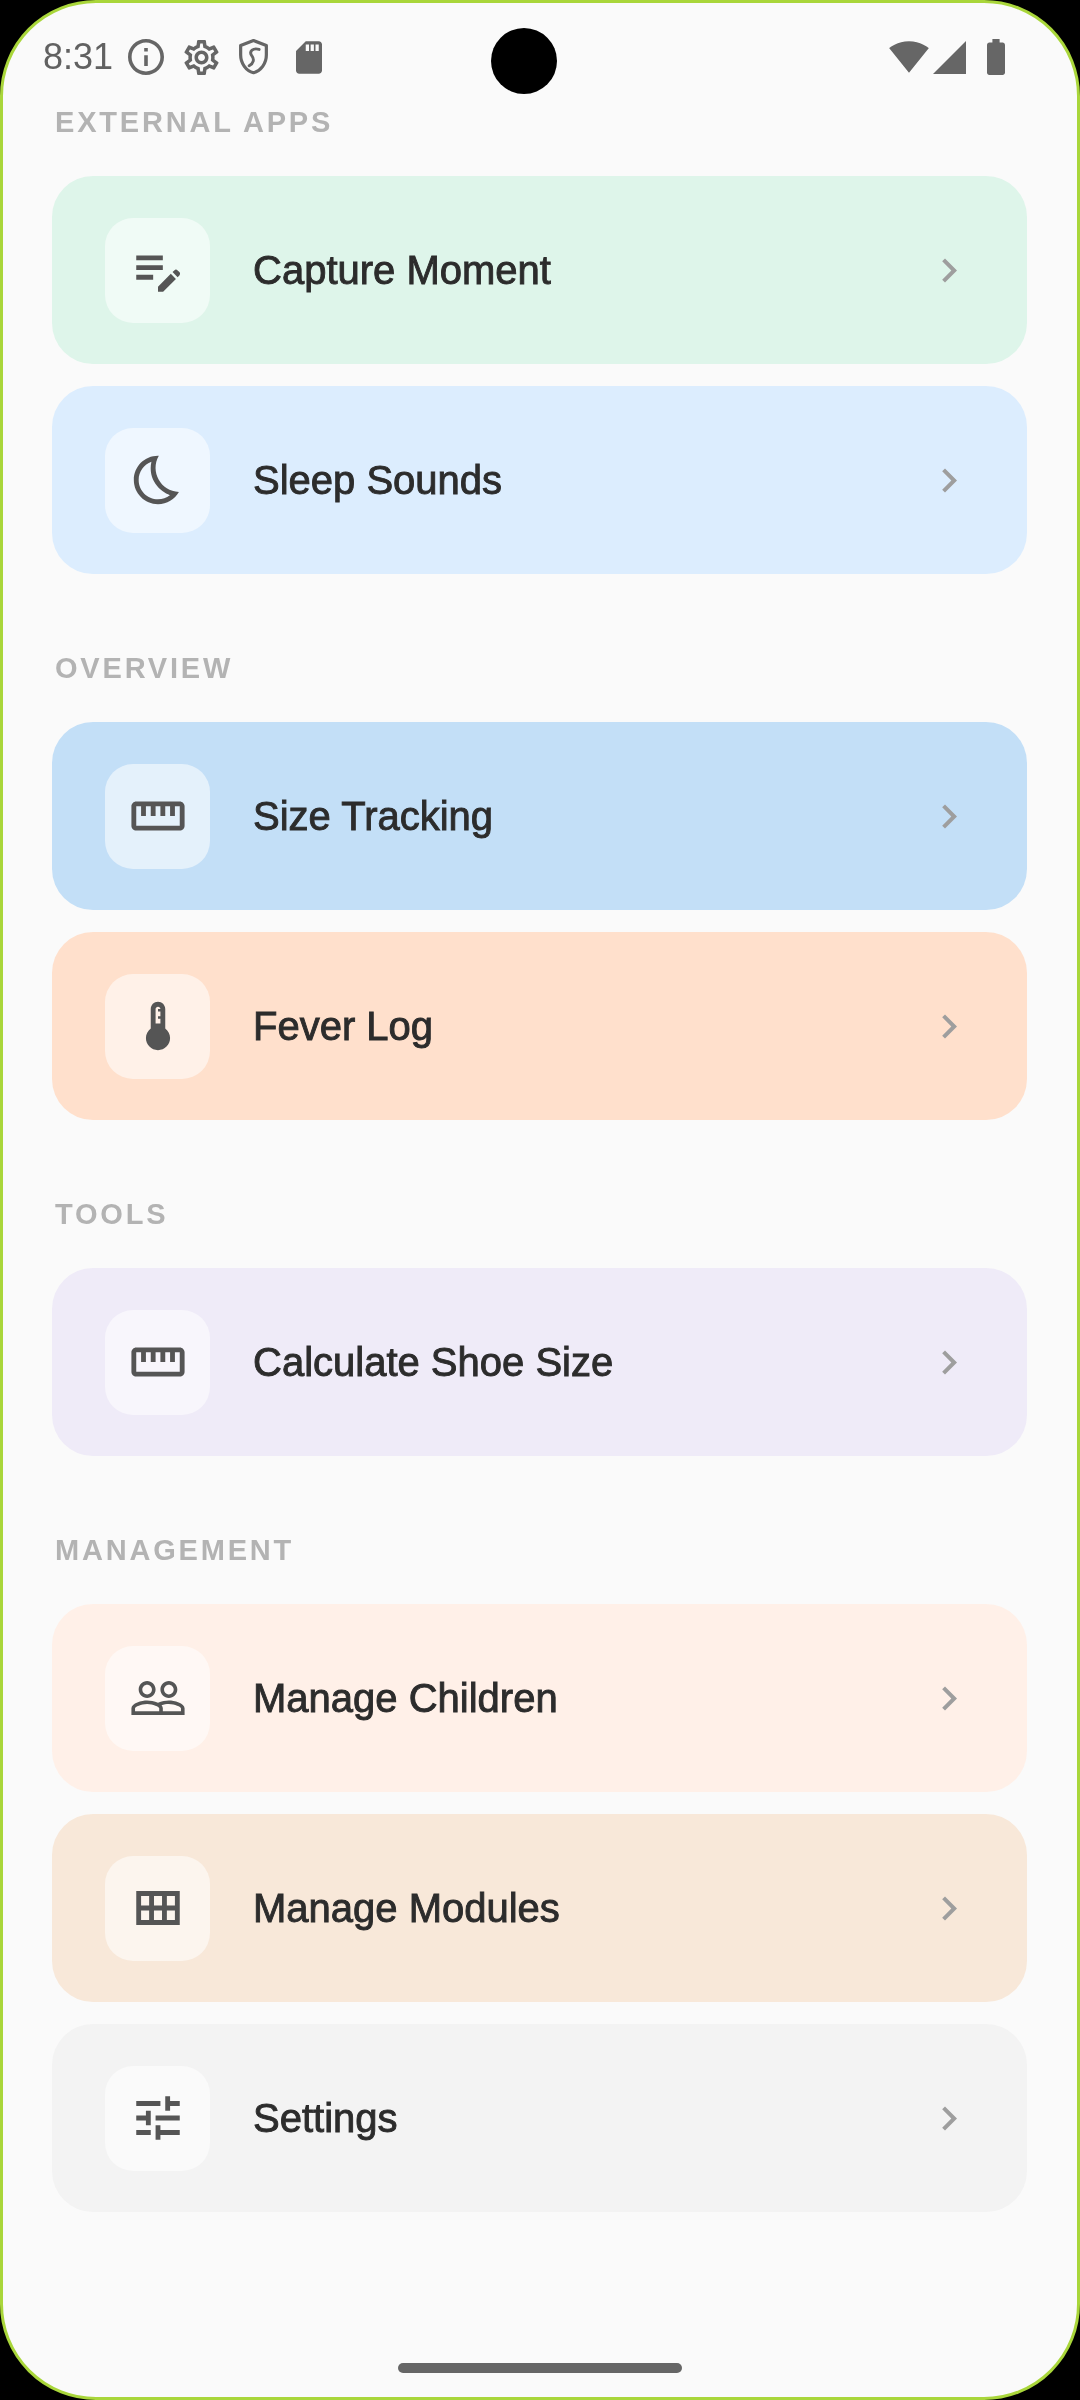  Describe the element at coordinates (254, 57) in the screenshot. I see `shield-icon` at that location.